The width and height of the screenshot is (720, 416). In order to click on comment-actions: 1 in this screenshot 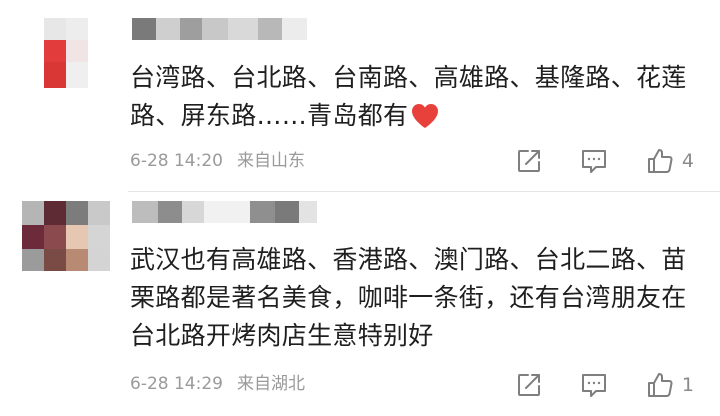, I will do `click(605, 385)`.